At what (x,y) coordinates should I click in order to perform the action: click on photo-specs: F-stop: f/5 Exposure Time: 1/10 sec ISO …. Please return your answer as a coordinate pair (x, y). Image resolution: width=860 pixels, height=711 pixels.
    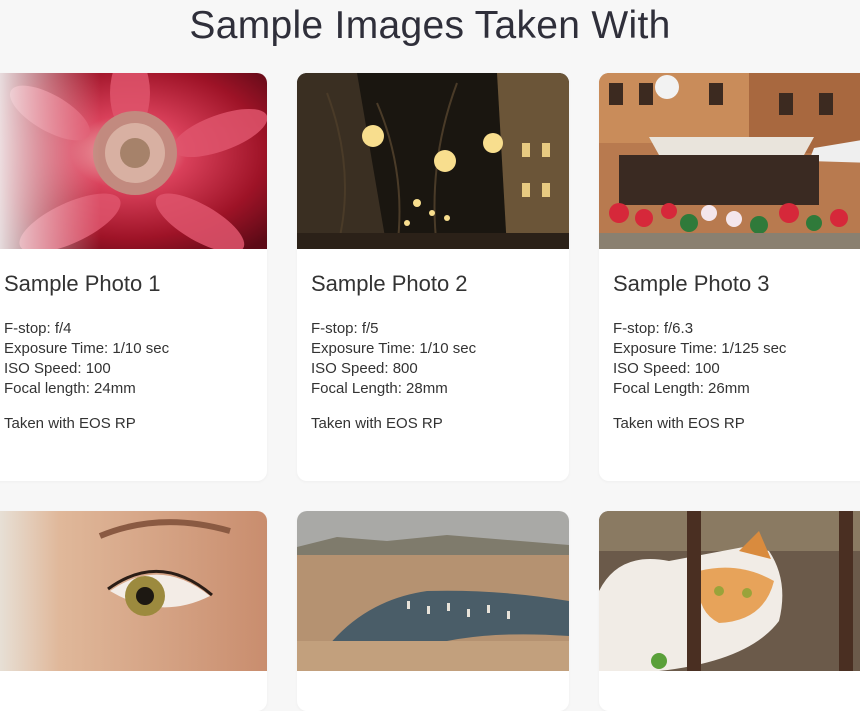
    Looking at the image, I should click on (393, 359).